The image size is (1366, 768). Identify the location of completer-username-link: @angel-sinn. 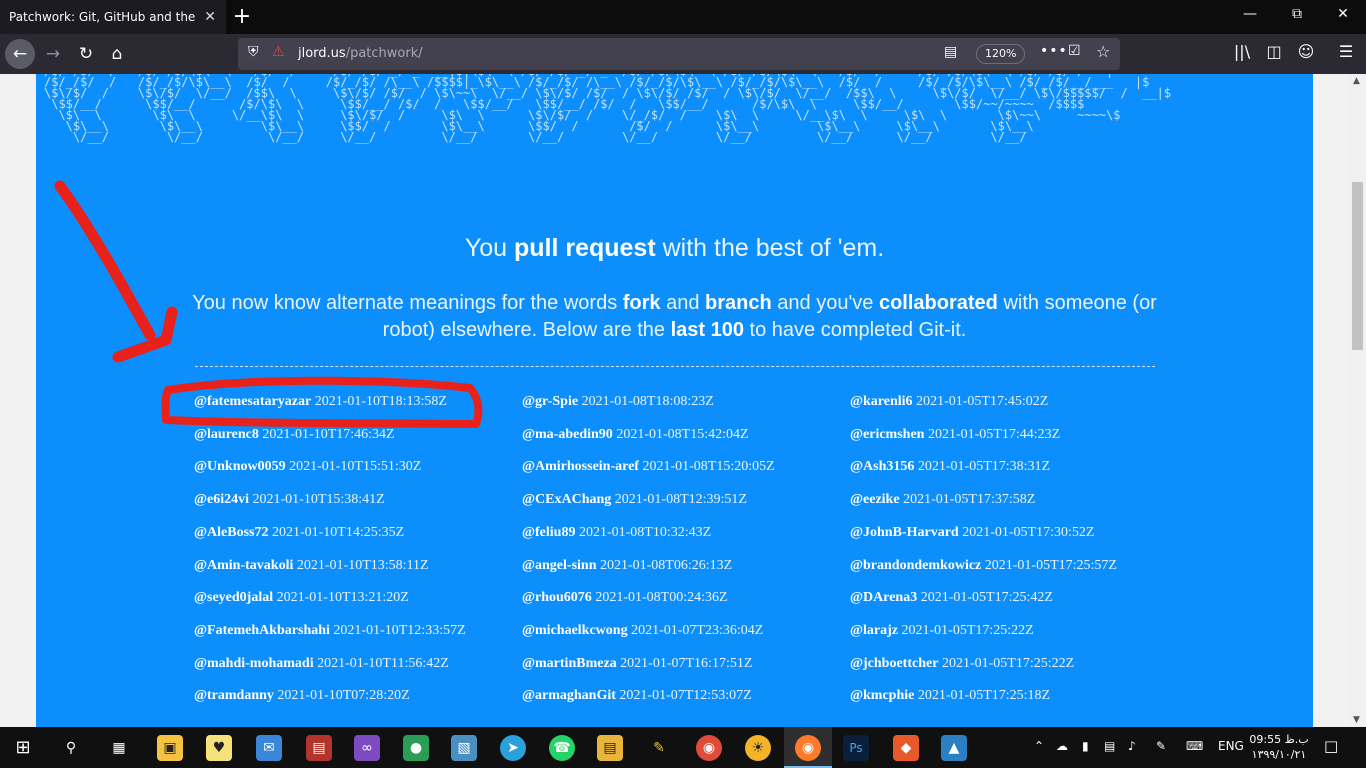
(559, 565).